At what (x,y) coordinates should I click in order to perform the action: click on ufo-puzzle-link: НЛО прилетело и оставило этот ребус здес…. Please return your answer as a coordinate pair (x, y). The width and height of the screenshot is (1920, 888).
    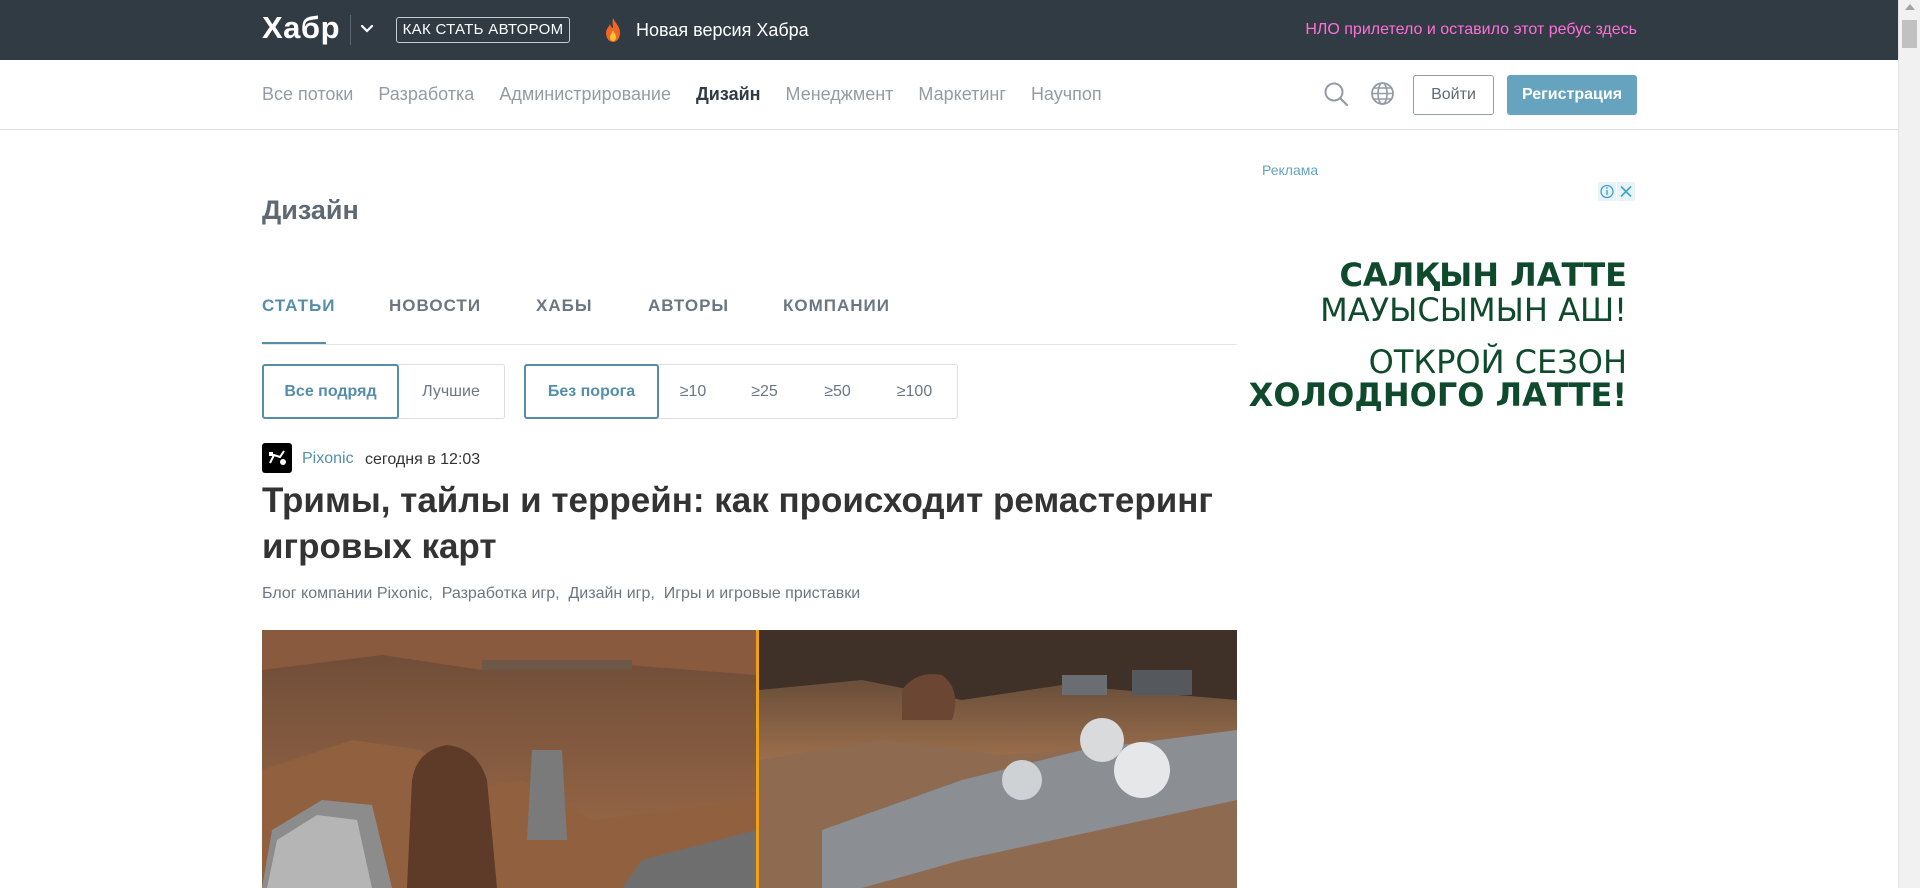
    Looking at the image, I should click on (1471, 30).